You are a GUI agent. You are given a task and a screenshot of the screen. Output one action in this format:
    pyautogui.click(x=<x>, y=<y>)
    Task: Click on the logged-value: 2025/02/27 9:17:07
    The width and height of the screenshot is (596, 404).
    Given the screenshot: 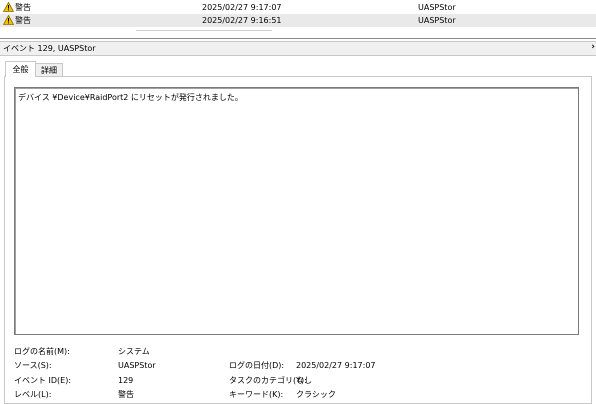 What is the action you would take?
    pyautogui.click(x=336, y=365)
    